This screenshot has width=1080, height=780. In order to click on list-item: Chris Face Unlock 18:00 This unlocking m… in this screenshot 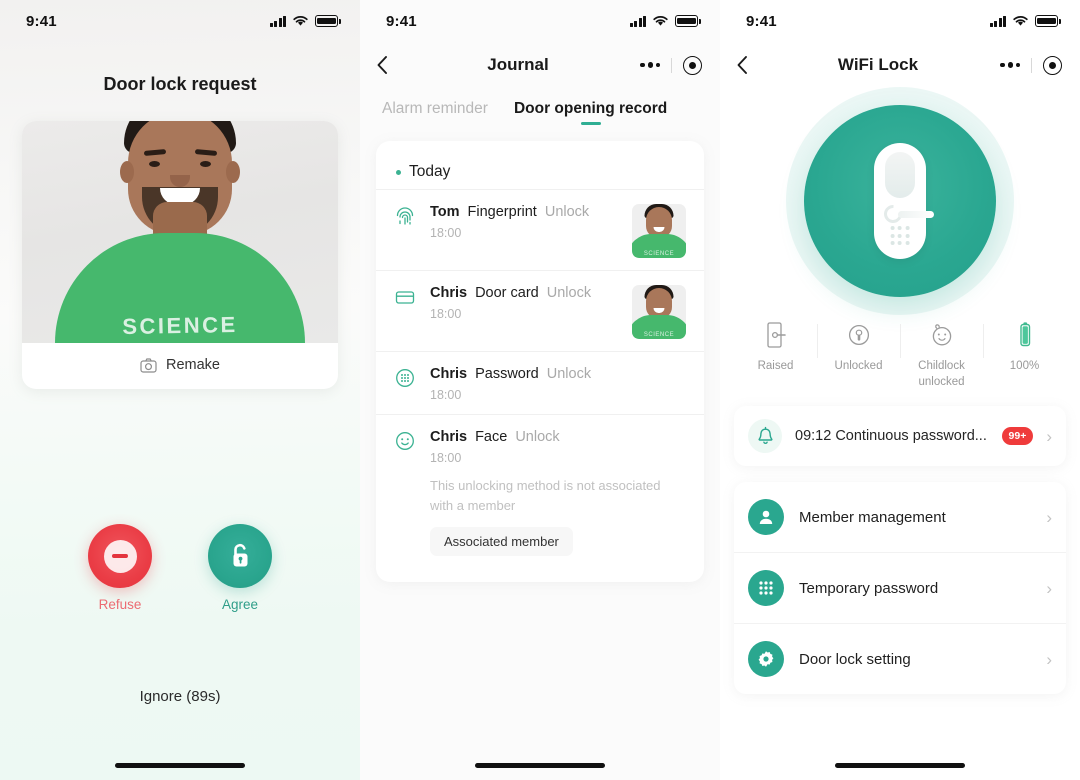, I will do `click(540, 491)`.